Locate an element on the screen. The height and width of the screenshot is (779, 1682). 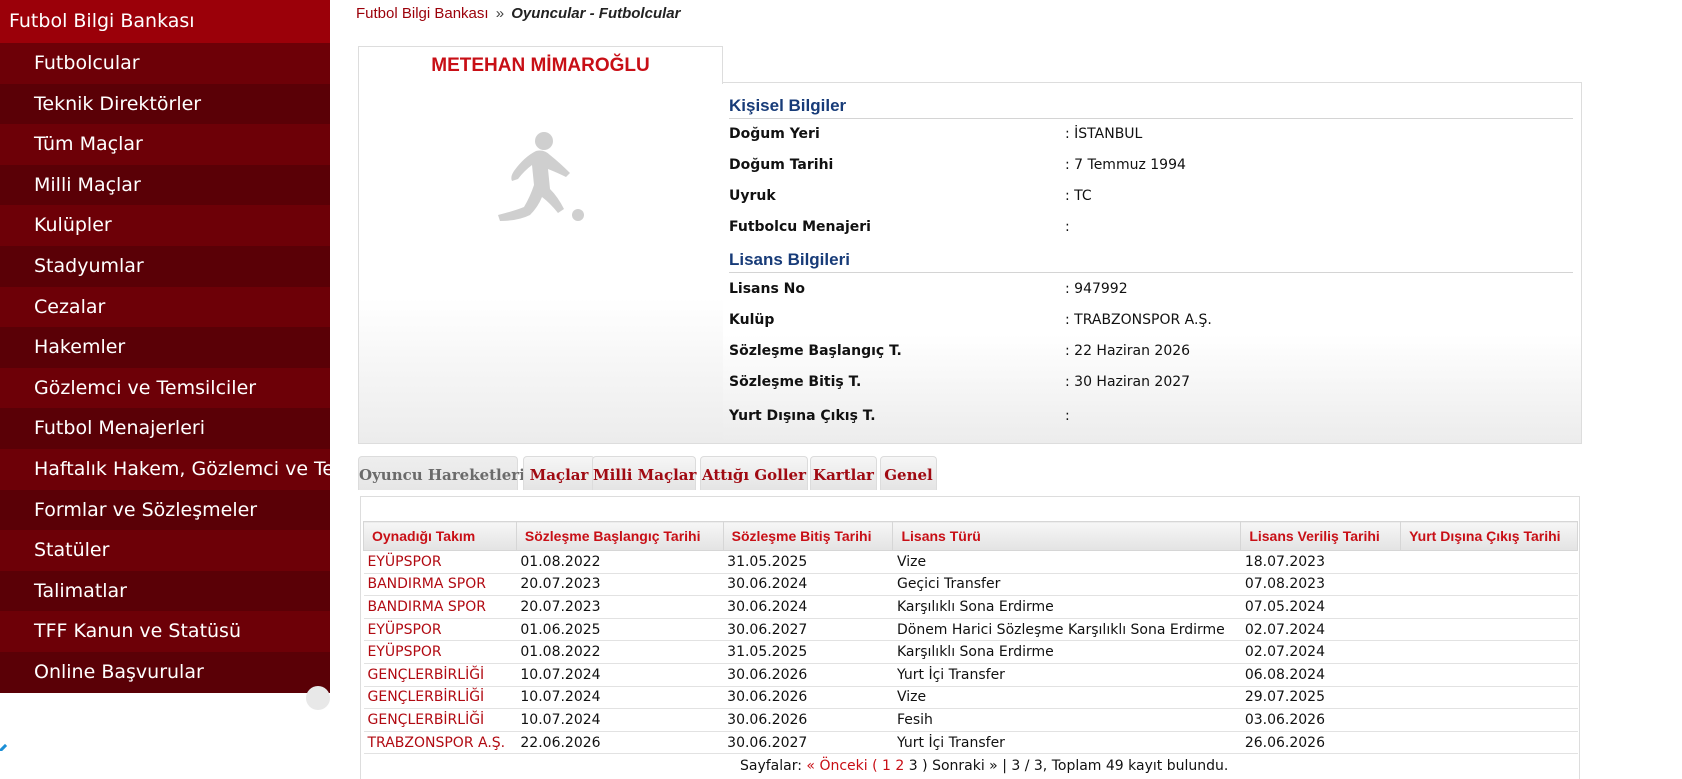
sidebar-title: Futbol Bilgi Bankası is located at coordinates (165, 21).